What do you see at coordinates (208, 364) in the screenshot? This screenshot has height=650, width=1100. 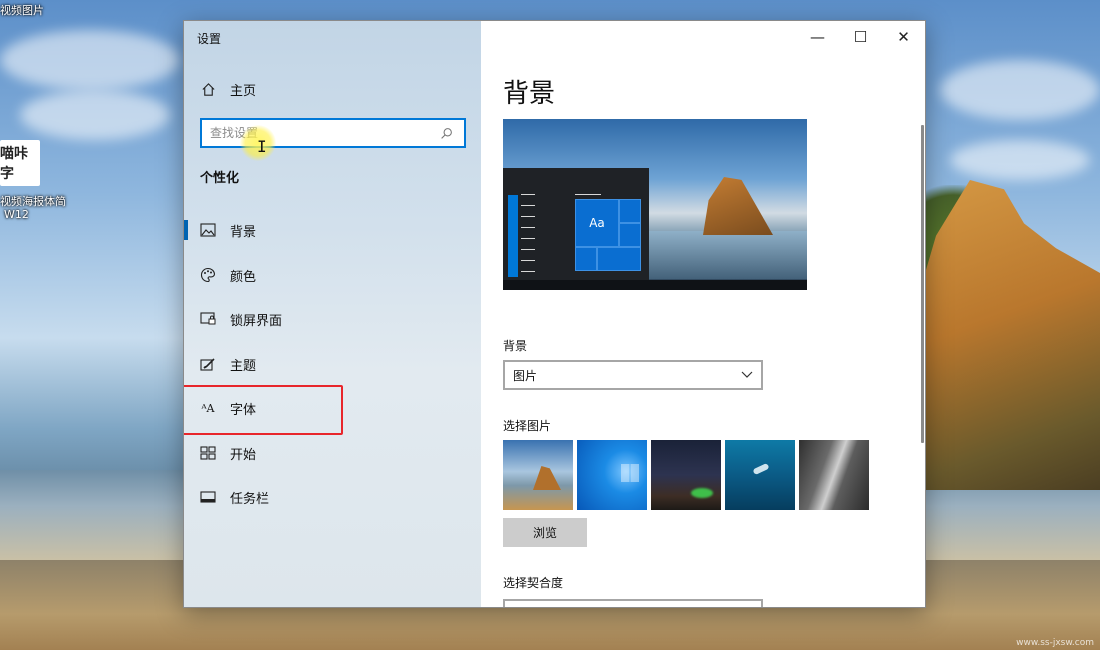 I see `theme-brush-icon` at bounding box center [208, 364].